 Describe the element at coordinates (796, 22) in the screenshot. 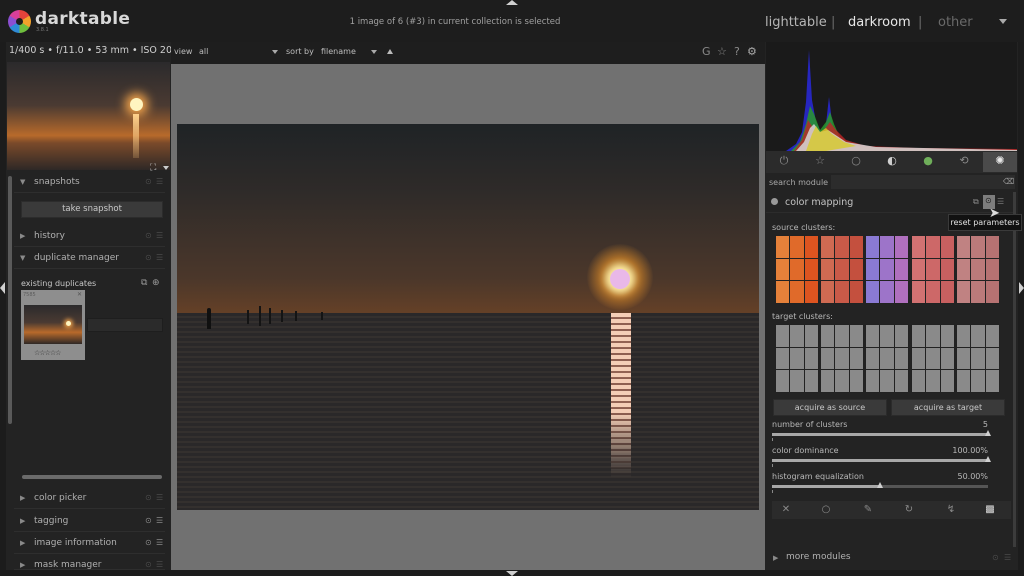

I see `view-lighttable: lighttable` at that location.